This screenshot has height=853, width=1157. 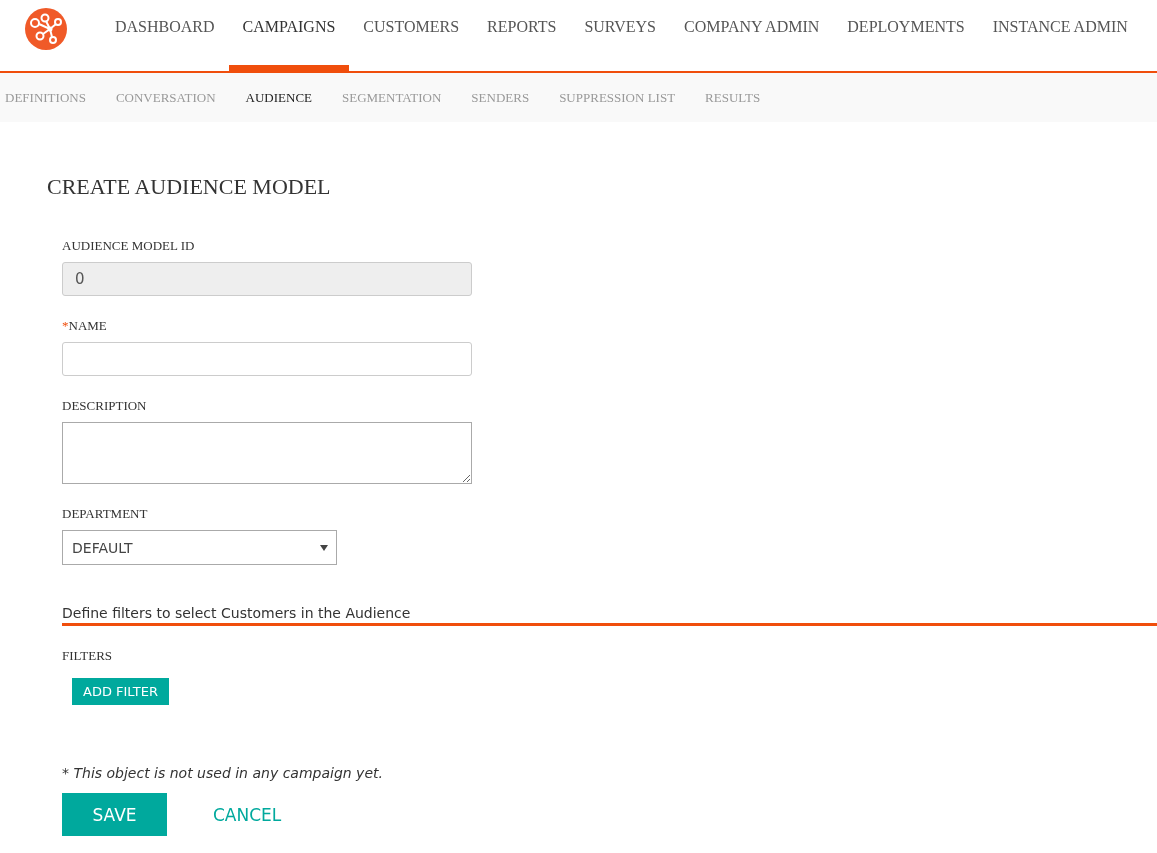 I want to click on nav-tab: COMPANY ADMIN, so click(x=752, y=36).